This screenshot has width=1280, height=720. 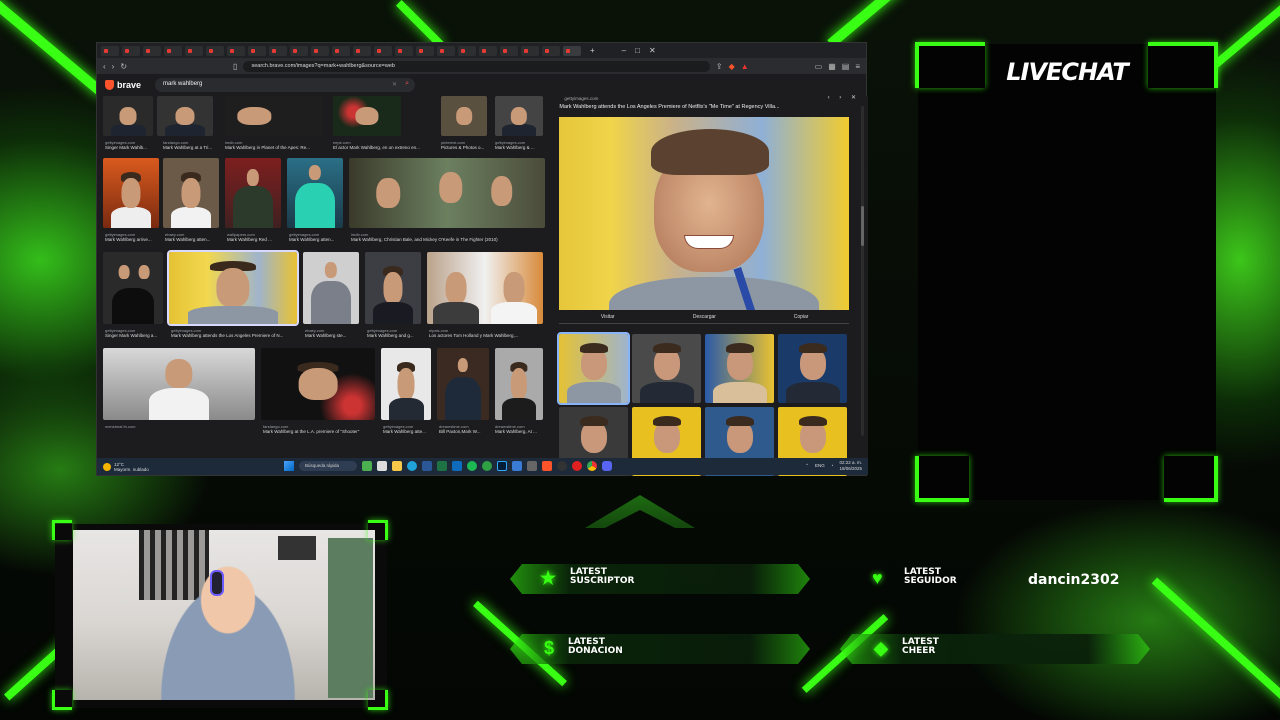 I want to click on copy-button: Copiar, so click(x=801, y=319).